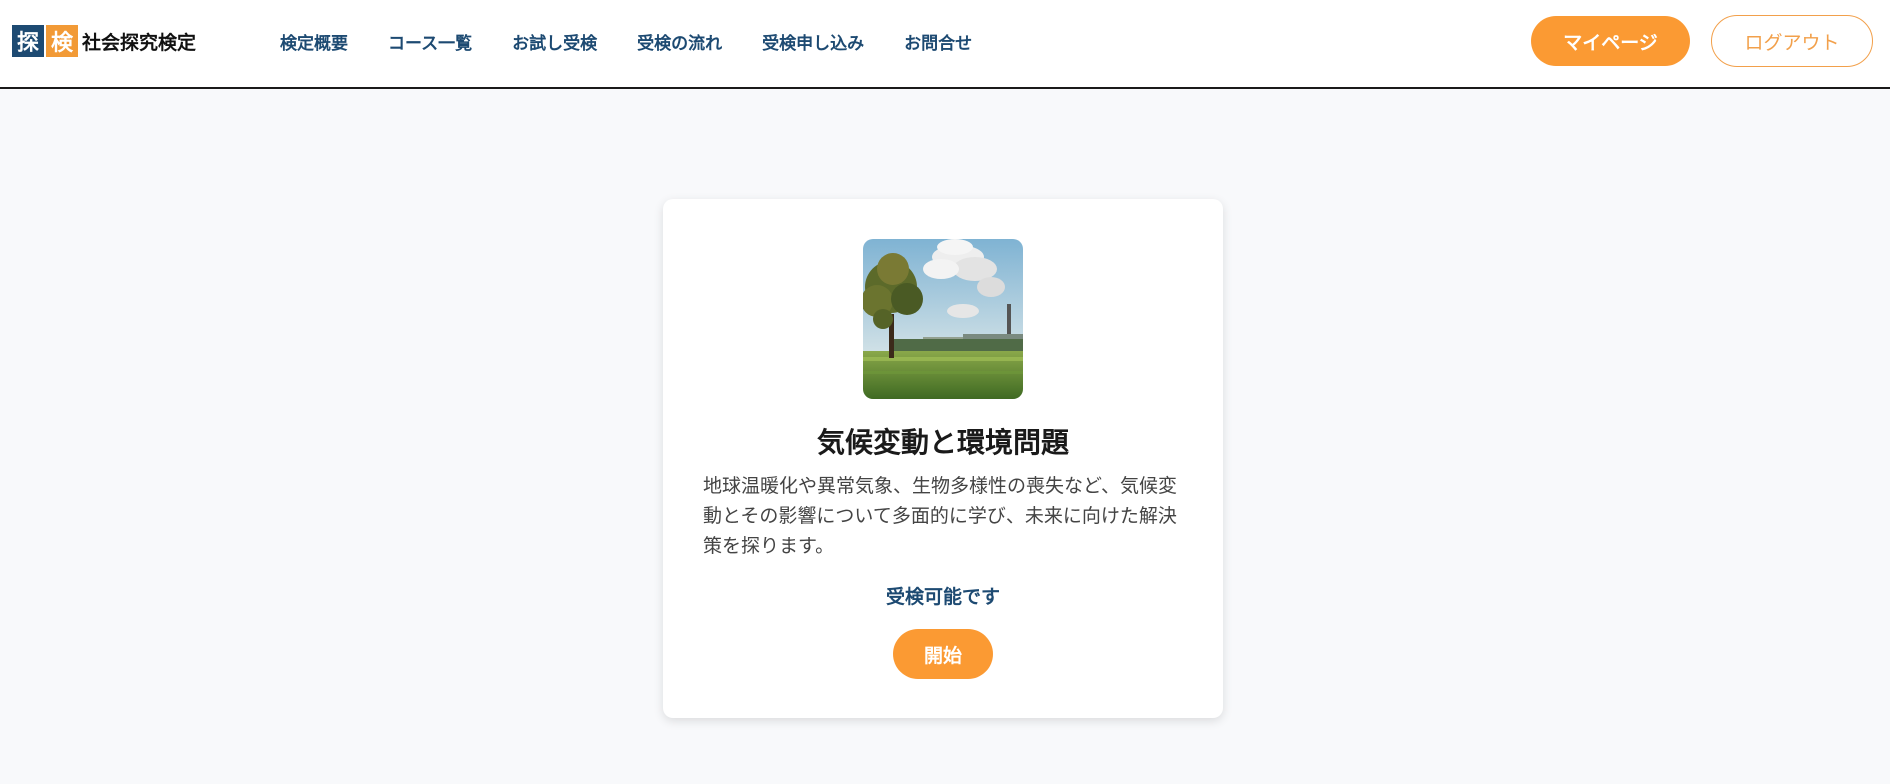 The height and width of the screenshot is (784, 1890). Describe the element at coordinates (1792, 41) in the screenshot. I see `logout-button: ログアウト` at that location.